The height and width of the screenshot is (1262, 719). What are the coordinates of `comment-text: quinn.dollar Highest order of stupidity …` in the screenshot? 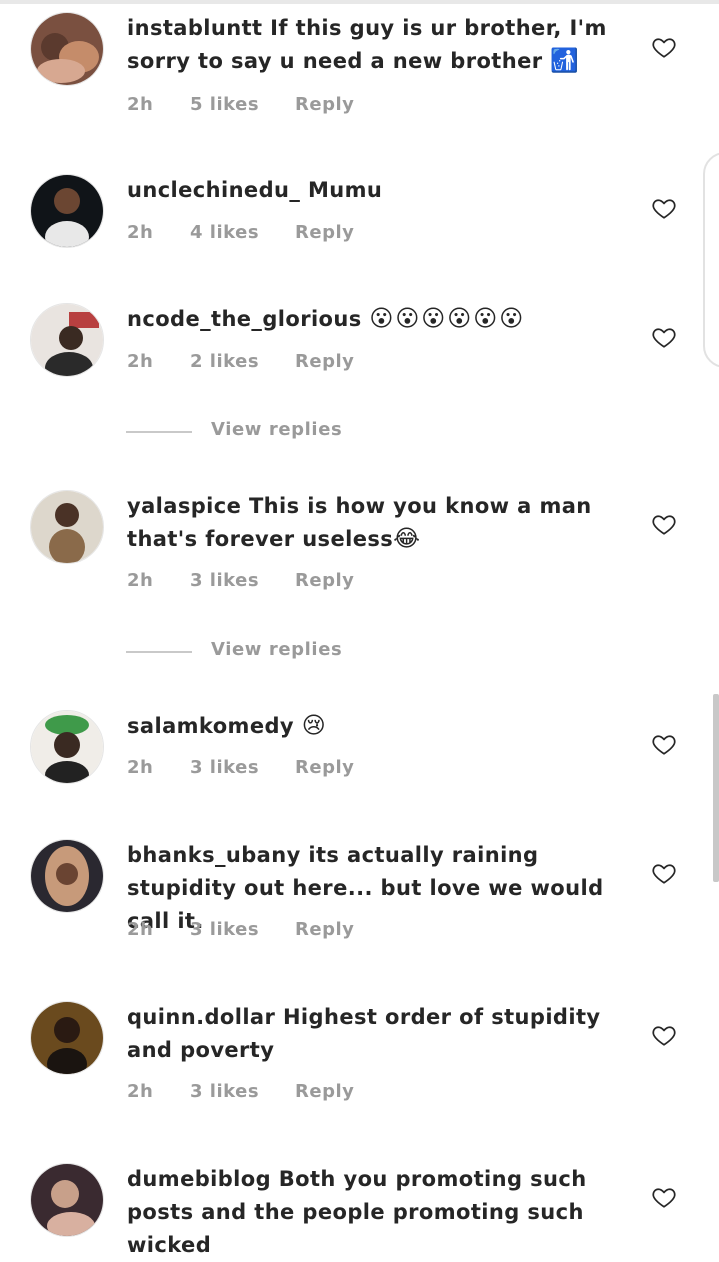 It's located at (377, 1034).